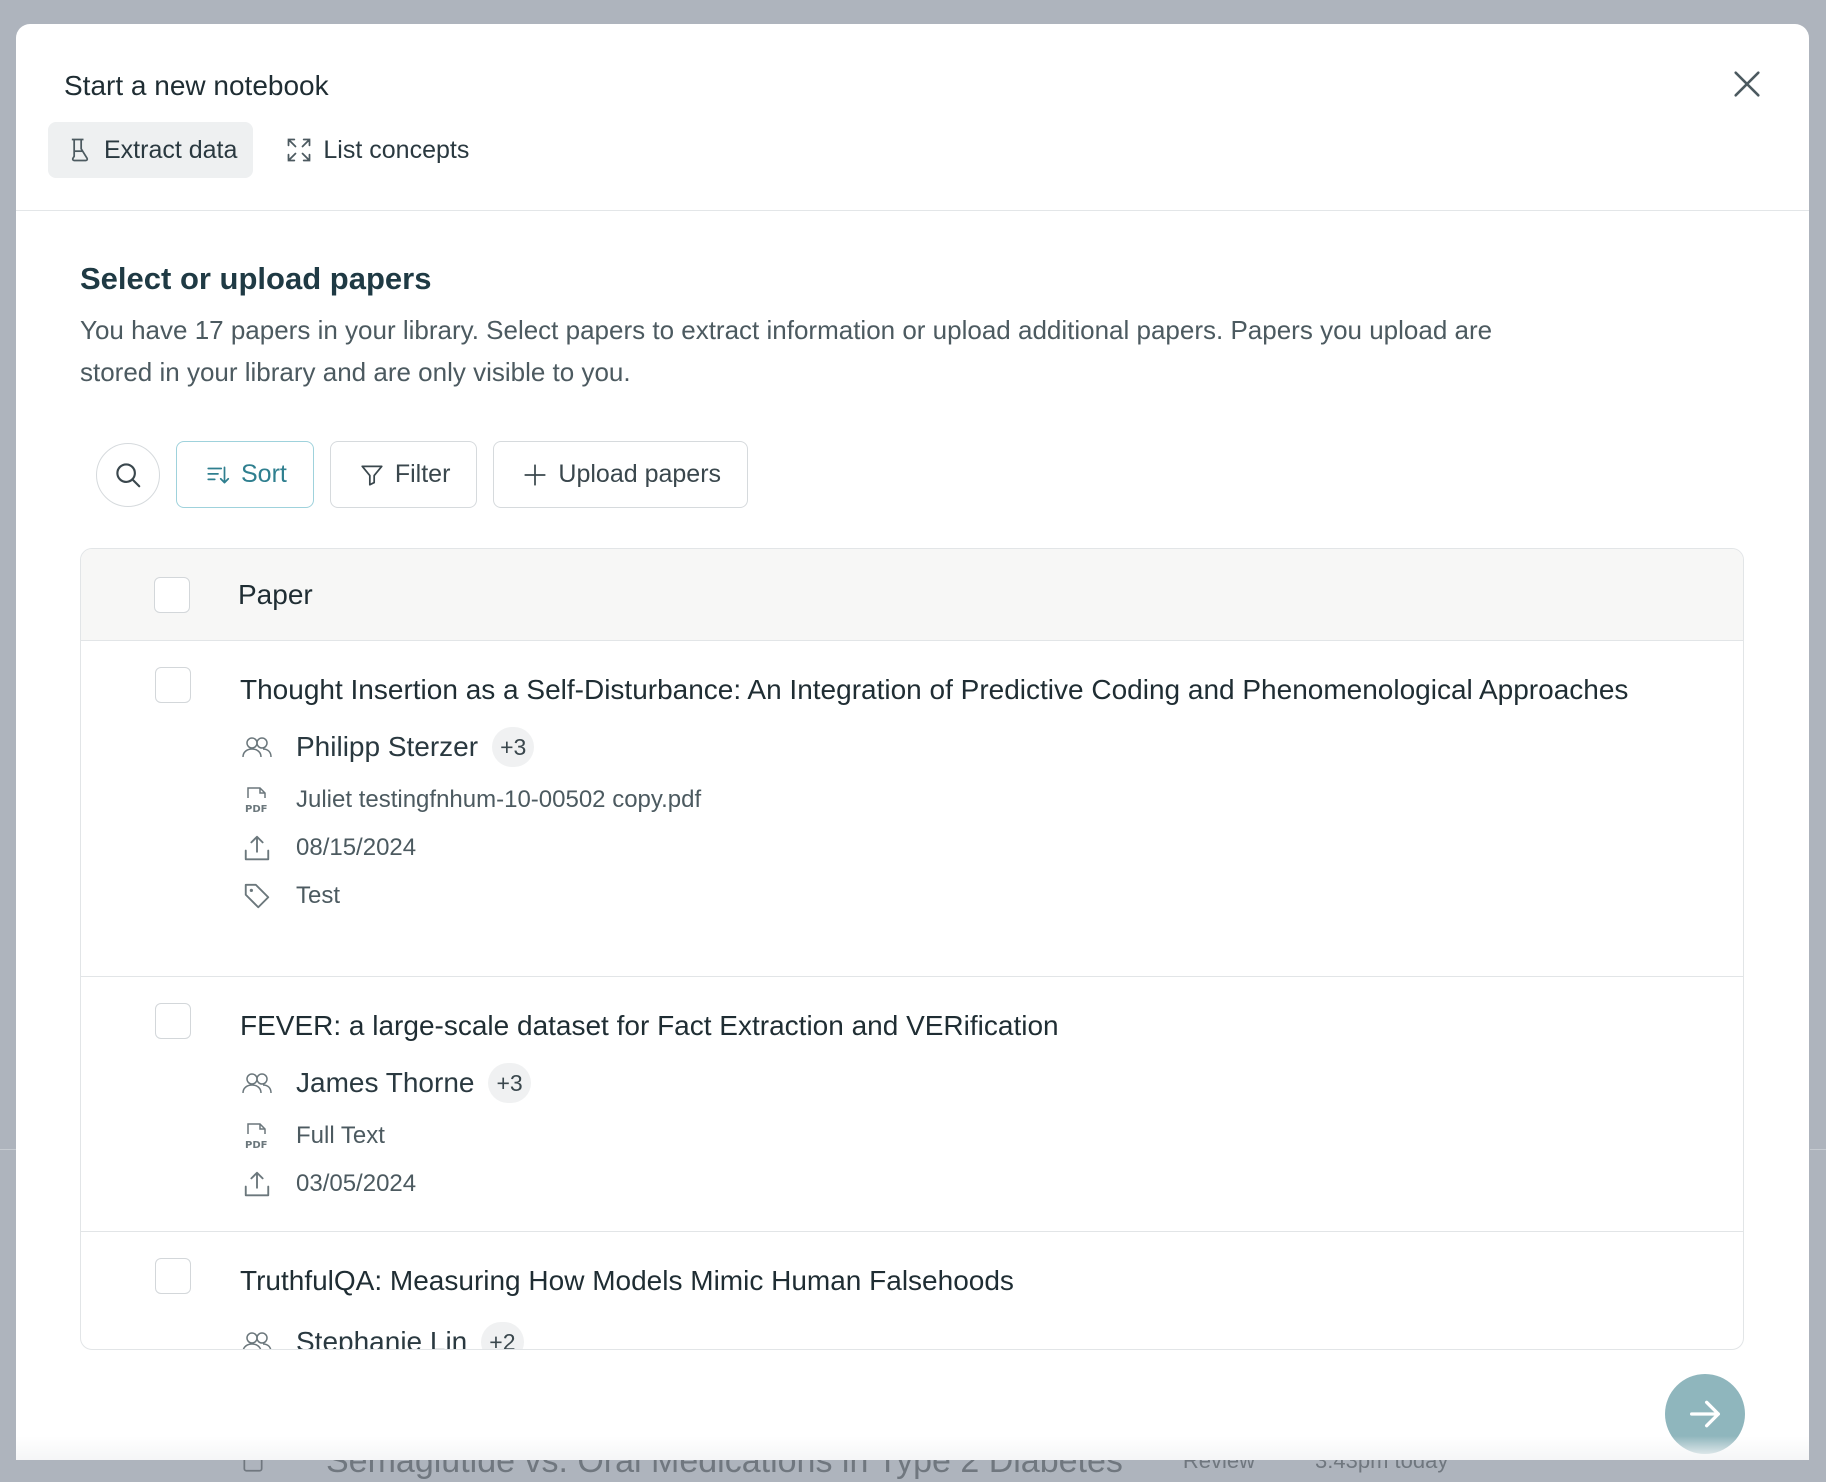  I want to click on first-author: Stephanie Lin, so click(382, 1338).